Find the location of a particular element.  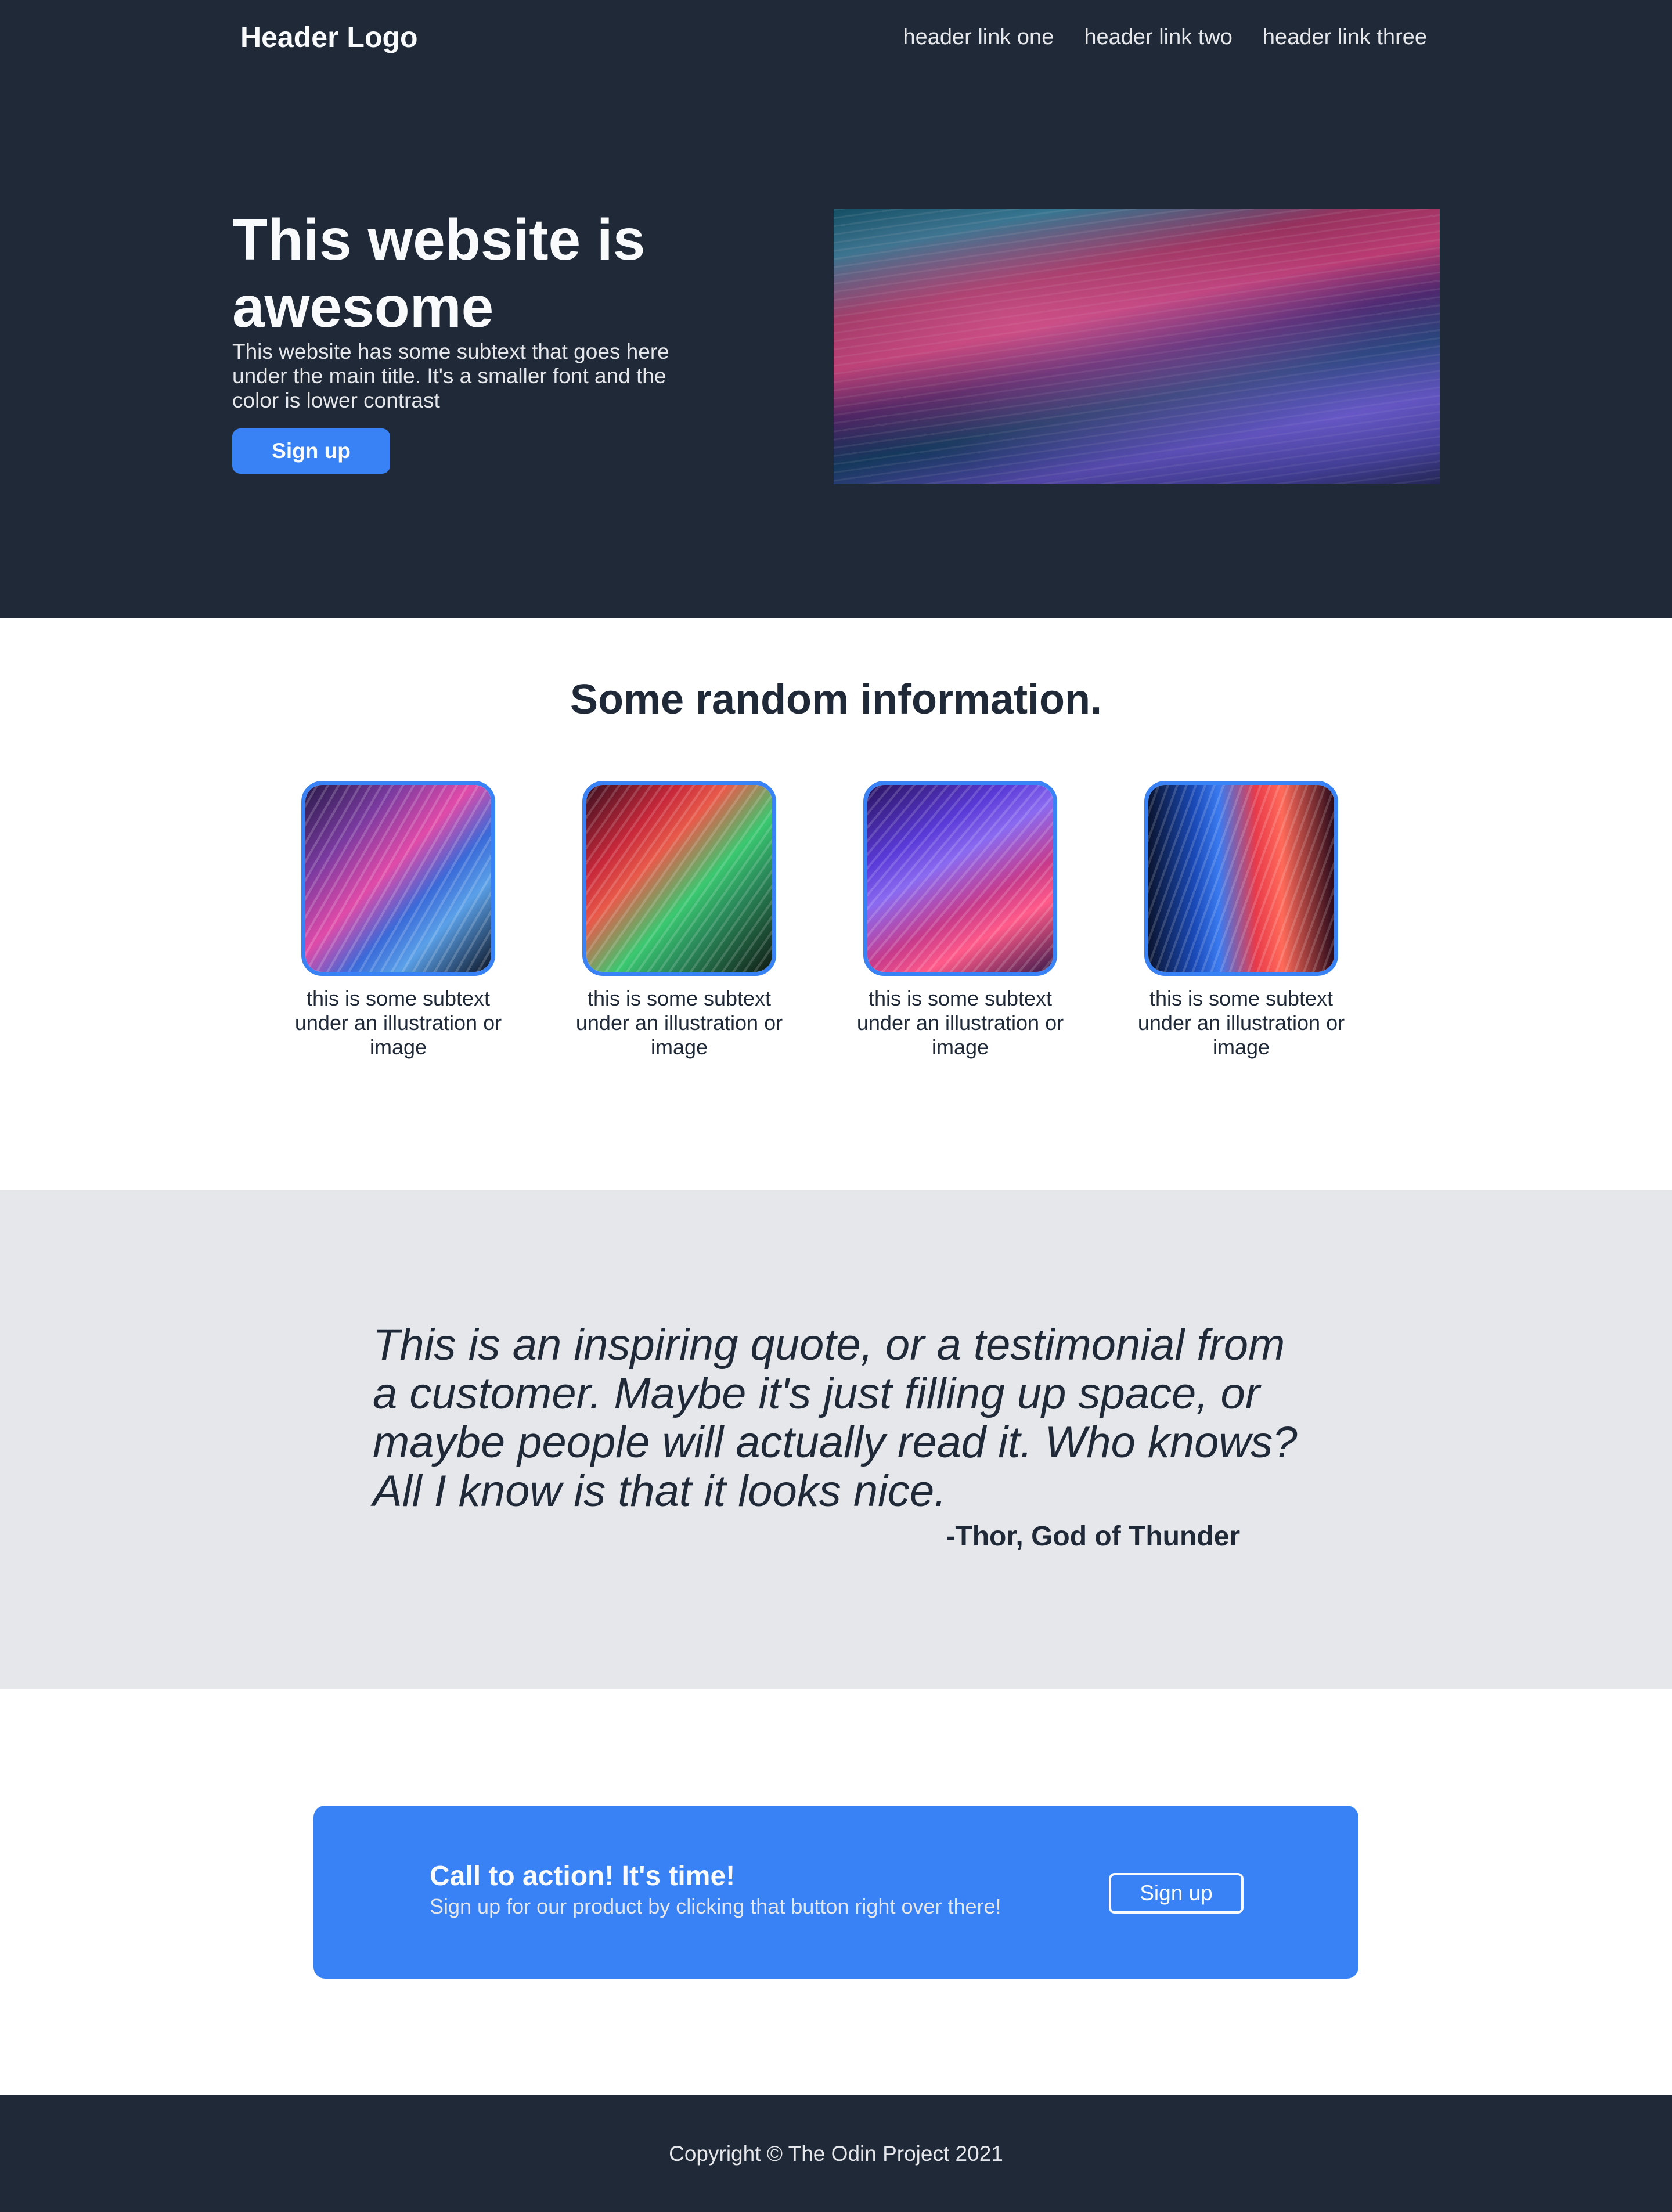

header-link-two: header link two is located at coordinates (1159, 38).